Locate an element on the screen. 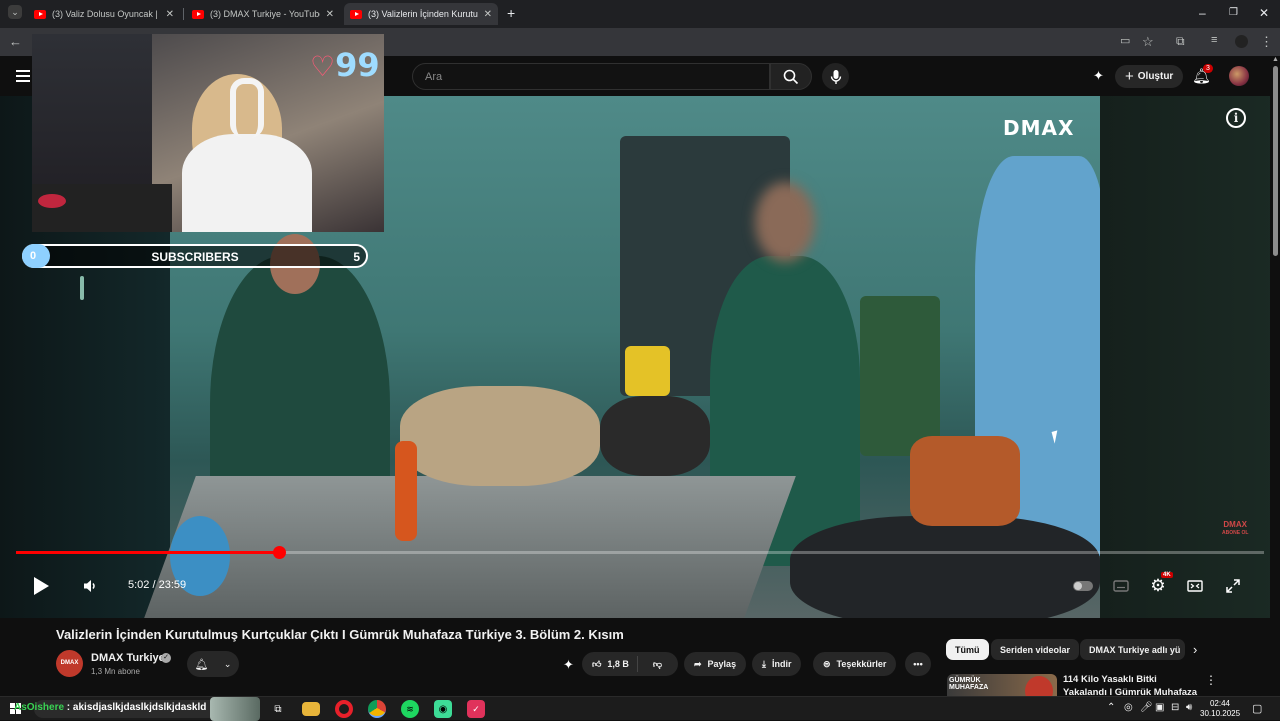  like-button: 👍︎ 1,8 B is located at coordinates (610, 664).